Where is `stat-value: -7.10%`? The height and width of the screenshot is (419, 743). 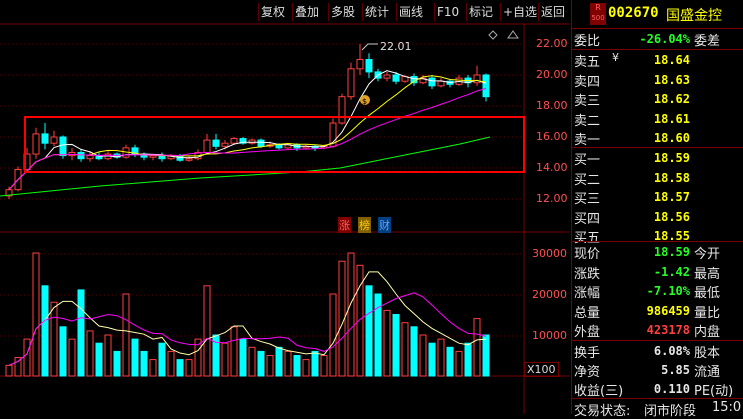 stat-value: -7.10% is located at coordinates (668, 291).